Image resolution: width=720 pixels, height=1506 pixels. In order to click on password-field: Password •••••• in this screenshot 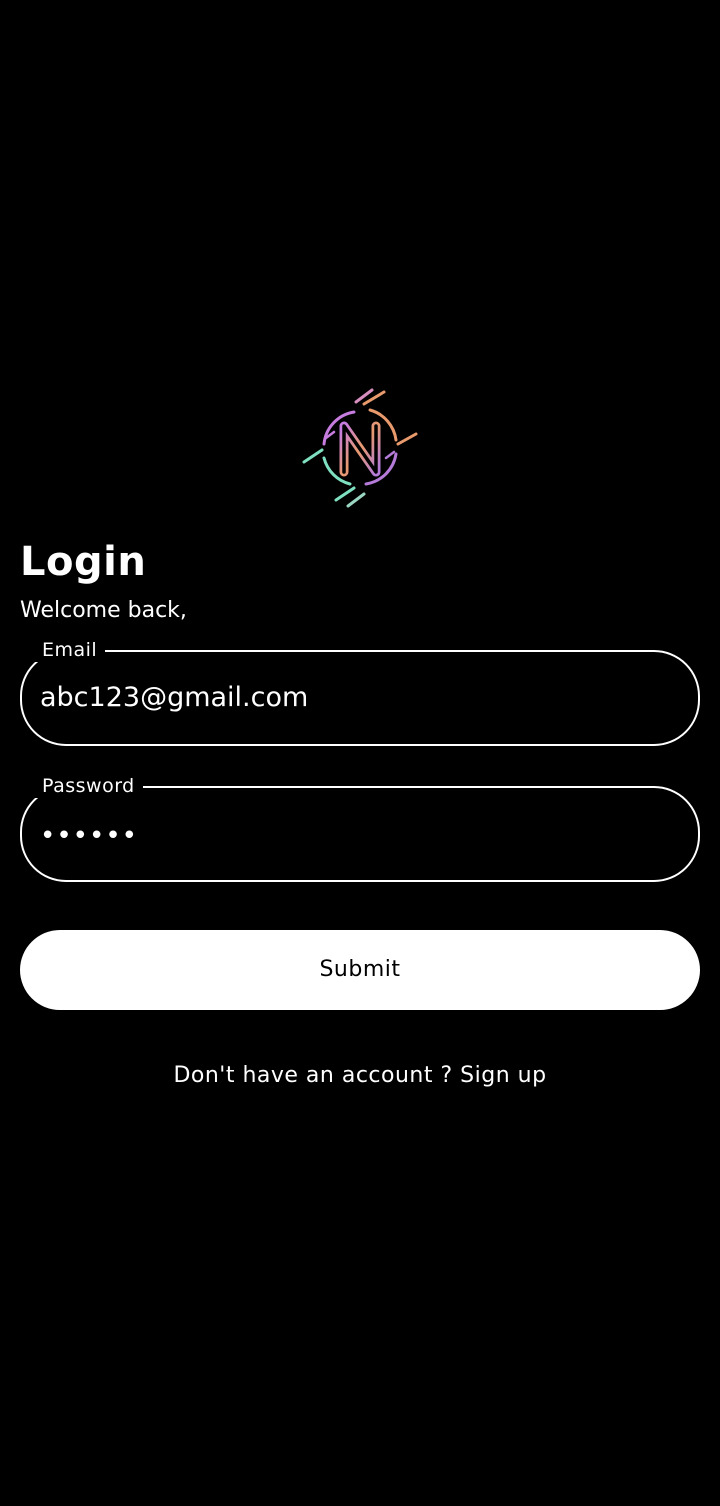, I will do `click(360, 828)`.